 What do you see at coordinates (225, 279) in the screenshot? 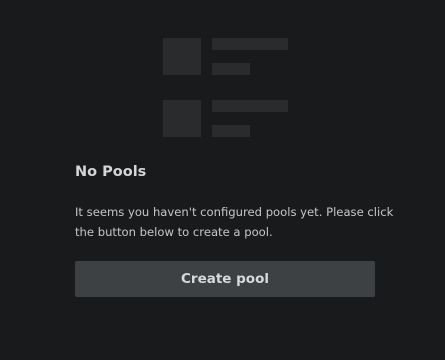
I see `create-pool-button: Create pool` at bounding box center [225, 279].